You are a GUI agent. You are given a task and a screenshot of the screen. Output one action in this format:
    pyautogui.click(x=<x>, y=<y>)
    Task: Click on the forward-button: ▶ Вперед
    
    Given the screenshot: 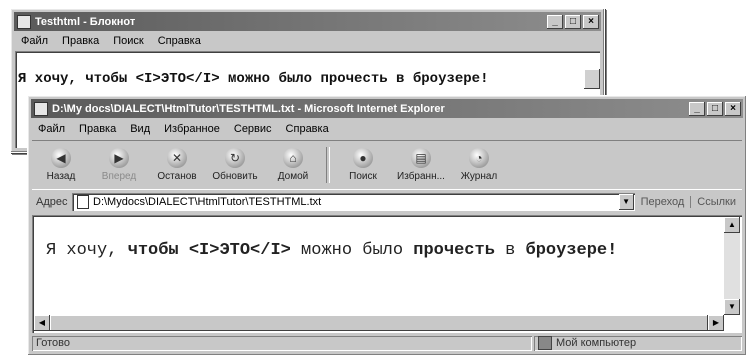 What is the action you would take?
    pyautogui.click(x=119, y=165)
    